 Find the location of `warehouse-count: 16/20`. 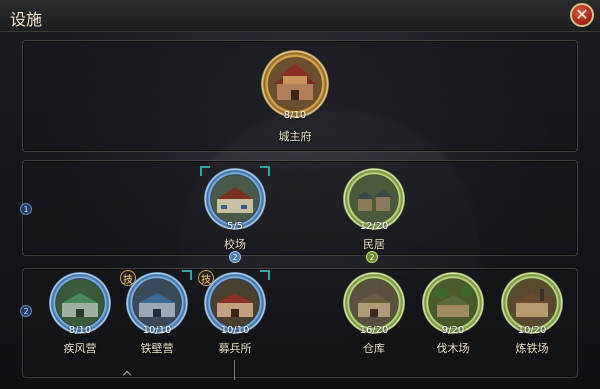

warehouse-count: 16/20 is located at coordinates (374, 330).